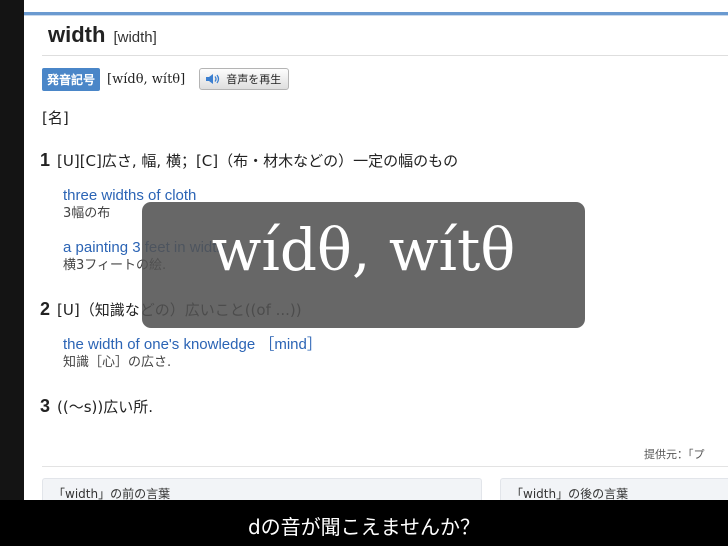 This screenshot has width=728, height=546. I want to click on sense-number: 1, so click(45, 160).